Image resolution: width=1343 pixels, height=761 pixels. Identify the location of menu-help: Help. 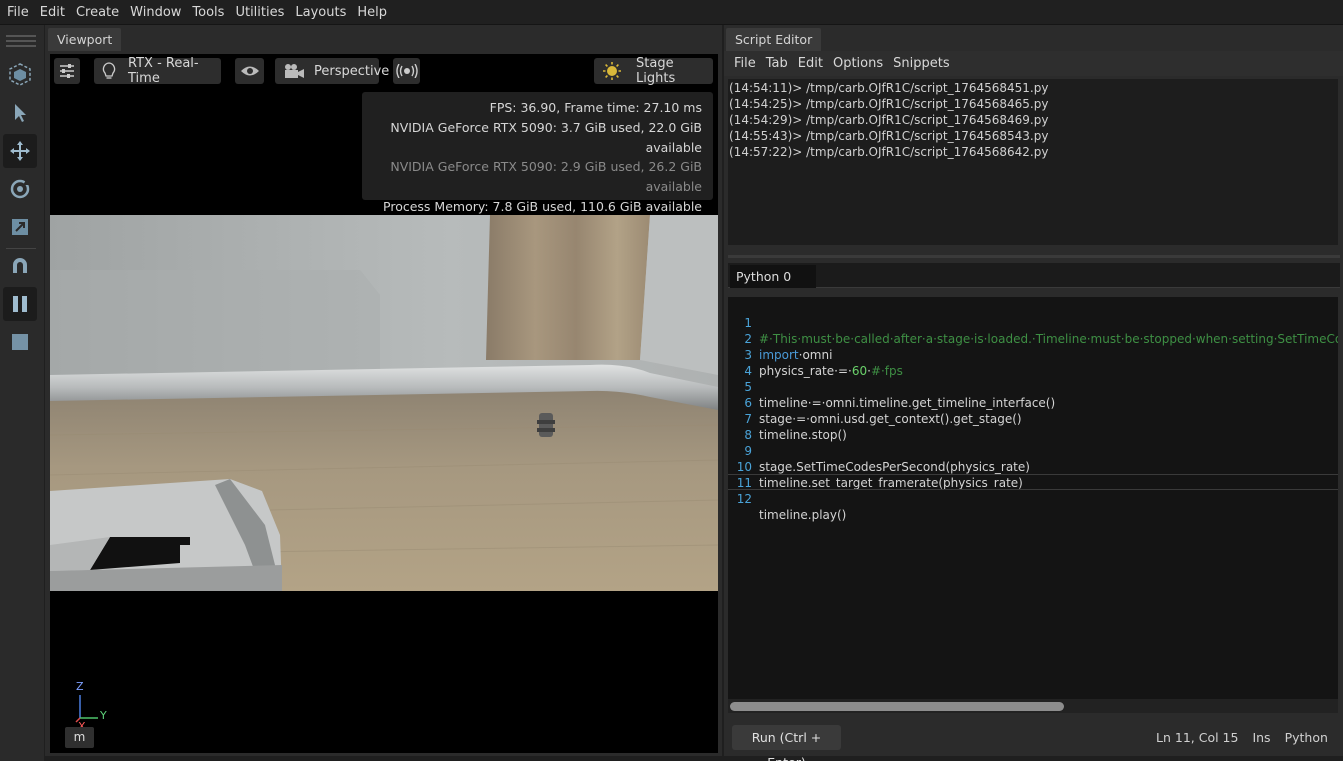
(372, 12).